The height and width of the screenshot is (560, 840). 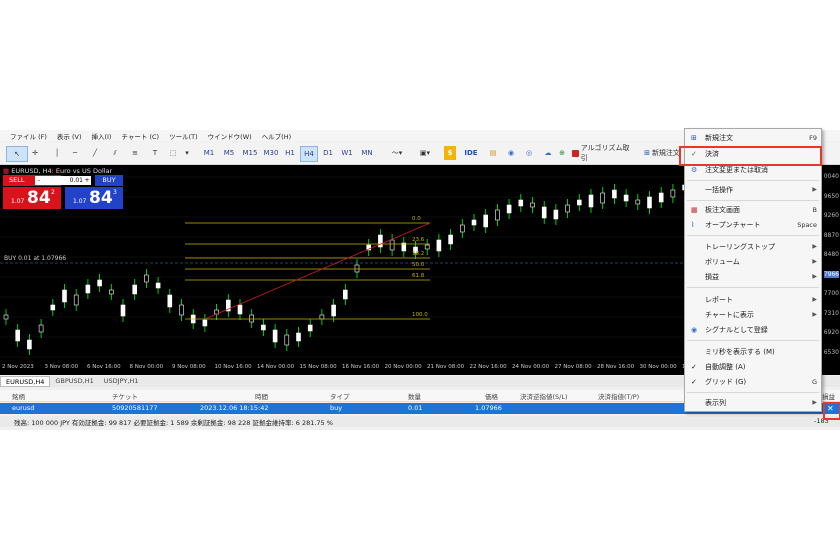 I want to click on menu-item-show-milliseconds: ミリ秒を表示する (M), so click(x=753, y=352).